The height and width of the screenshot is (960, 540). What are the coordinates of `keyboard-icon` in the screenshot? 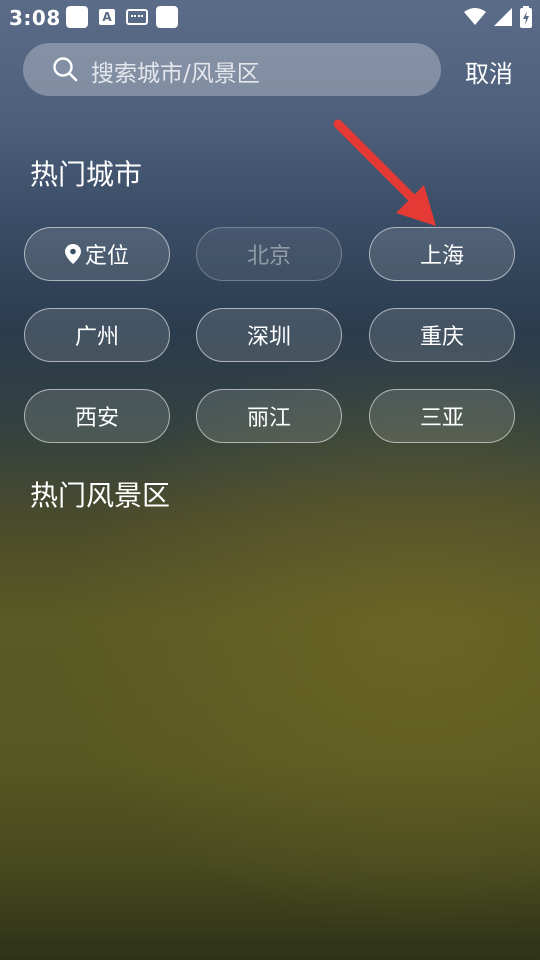 It's located at (137, 17).